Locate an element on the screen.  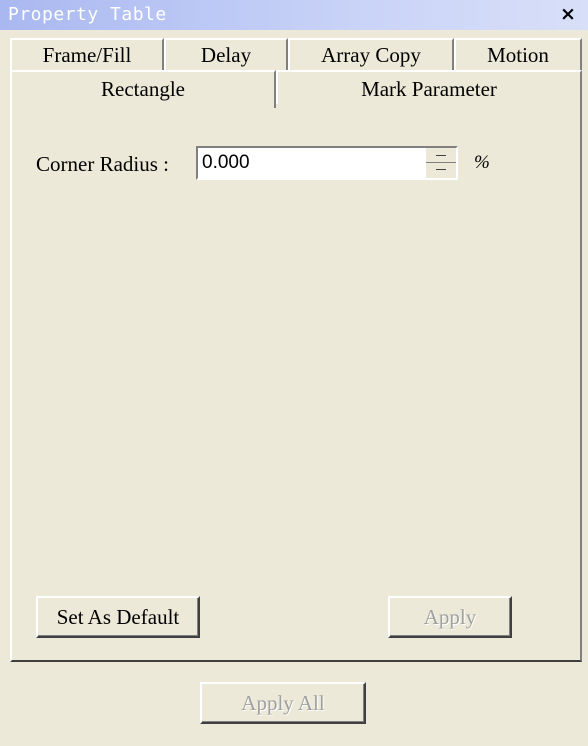
close-button: × is located at coordinates (568, 14).